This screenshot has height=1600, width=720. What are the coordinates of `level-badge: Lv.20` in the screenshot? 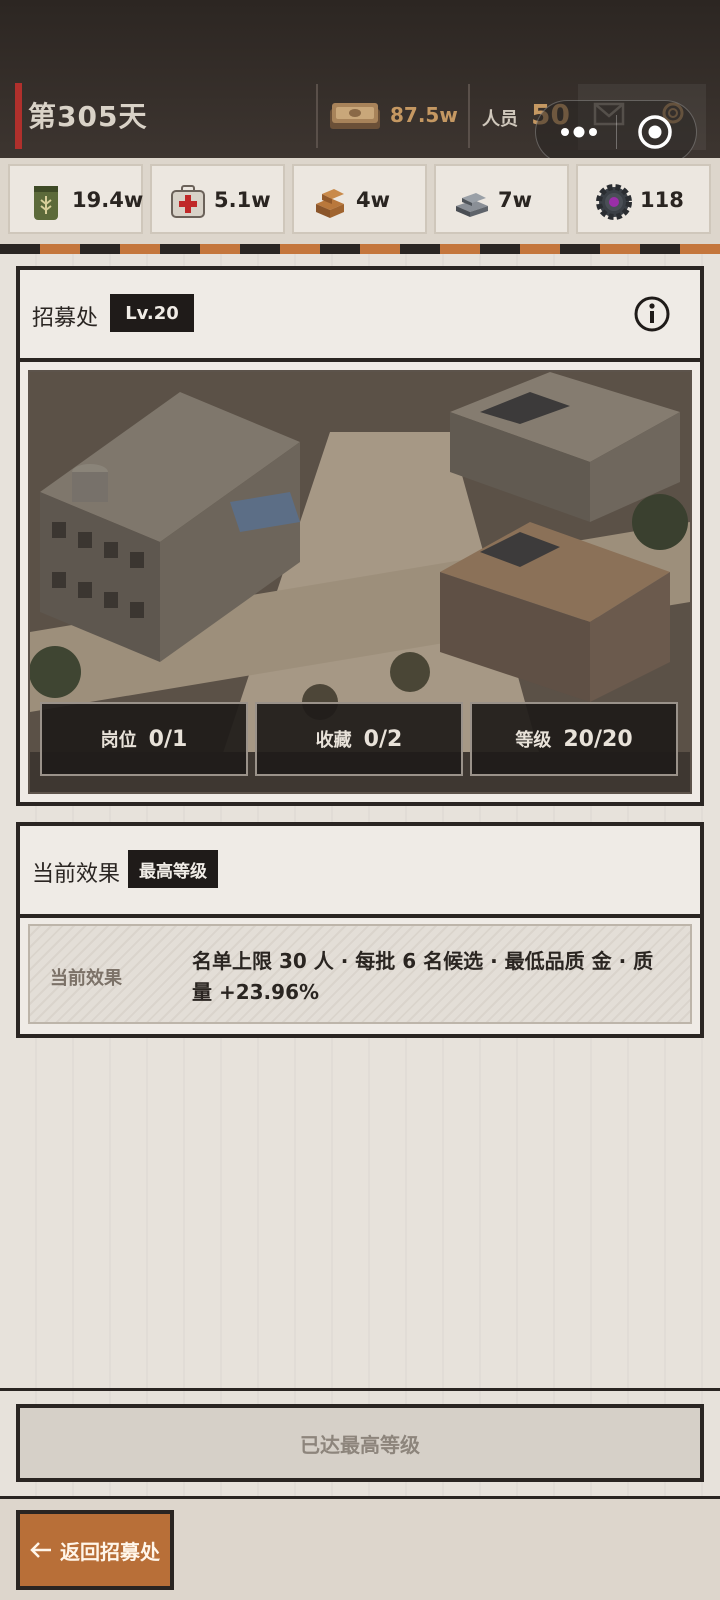 It's located at (152, 313).